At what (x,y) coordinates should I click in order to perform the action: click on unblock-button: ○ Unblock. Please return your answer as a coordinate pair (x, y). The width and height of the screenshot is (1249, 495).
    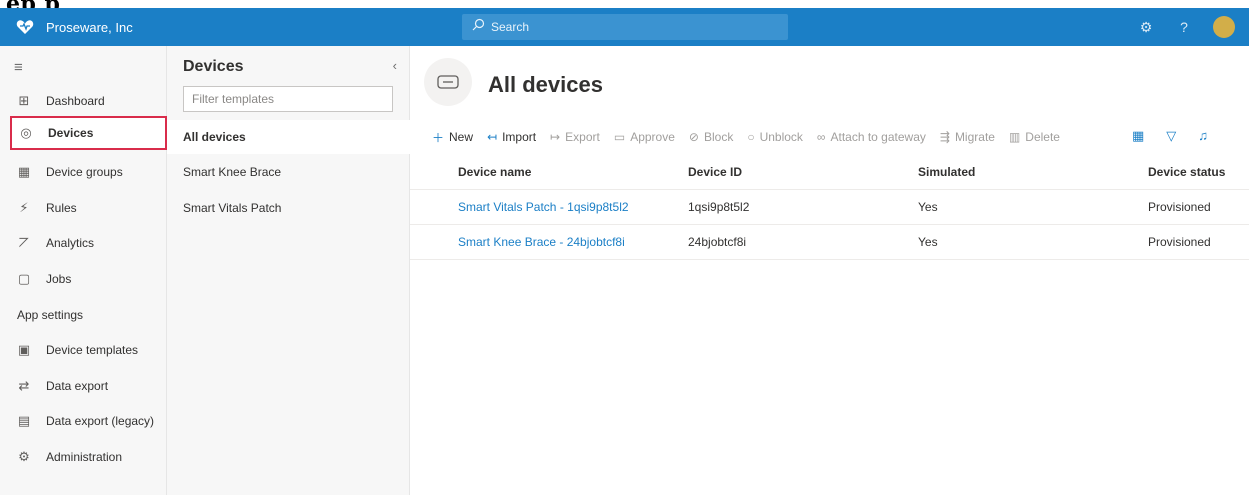
    Looking at the image, I should click on (775, 137).